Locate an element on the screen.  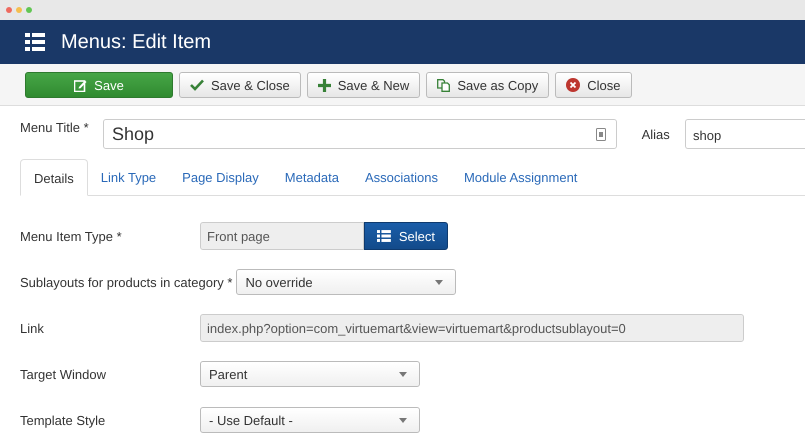
toolbar-button: Save & Close is located at coordinates (240, 85).